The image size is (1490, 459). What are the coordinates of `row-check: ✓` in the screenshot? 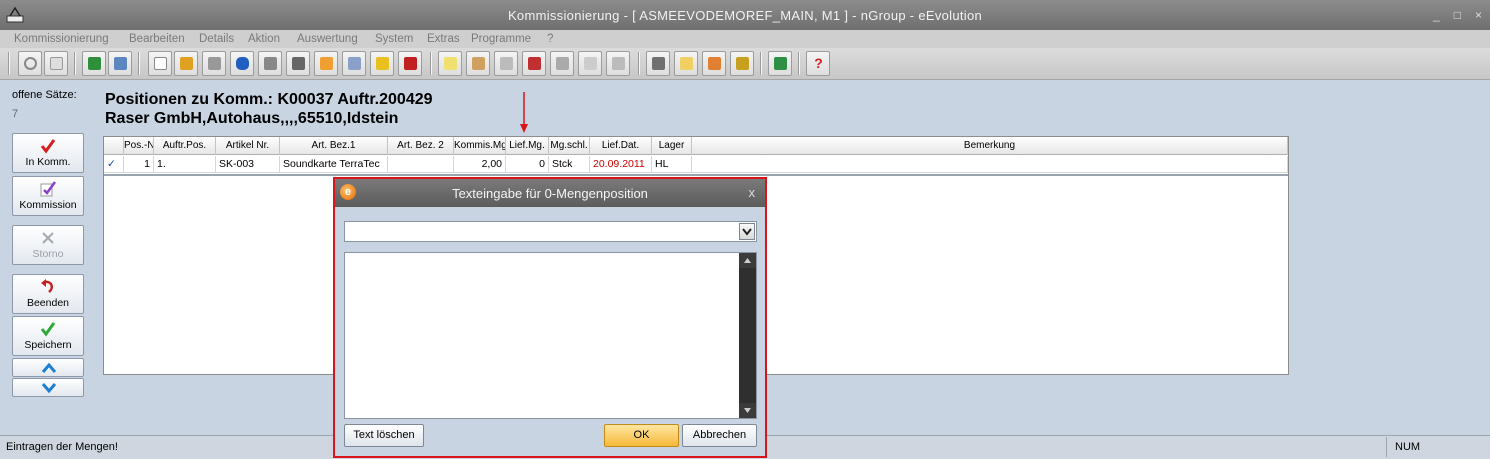 It's located at (114, 164).